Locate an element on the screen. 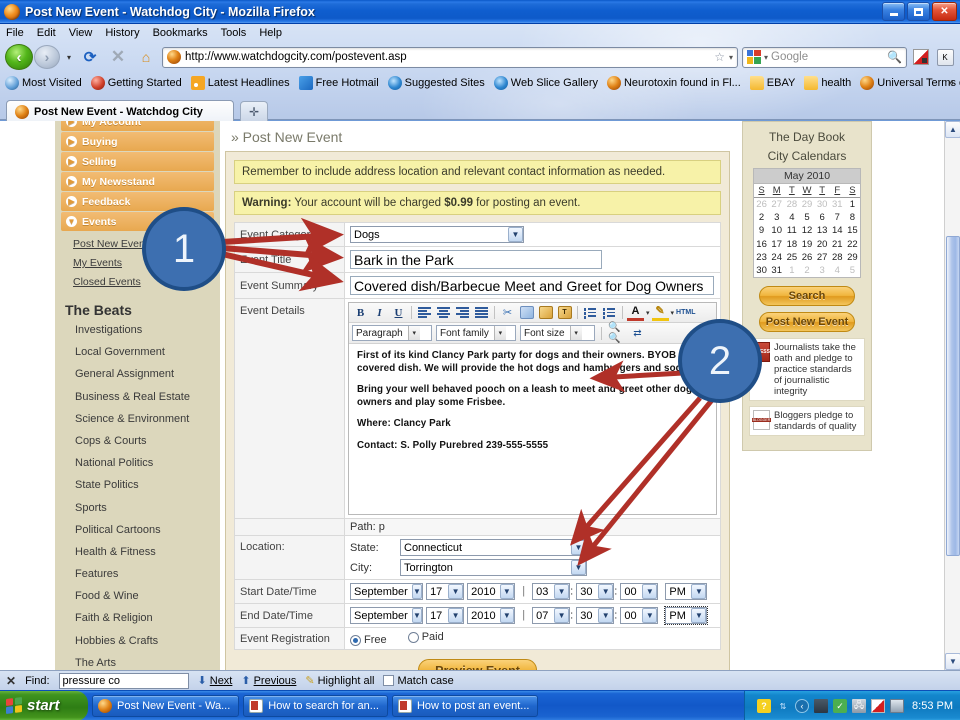 Image resolution: width=960 pixels, height=720 pixels. beat-local-government: Local Government is located at coordinates (147, 352).